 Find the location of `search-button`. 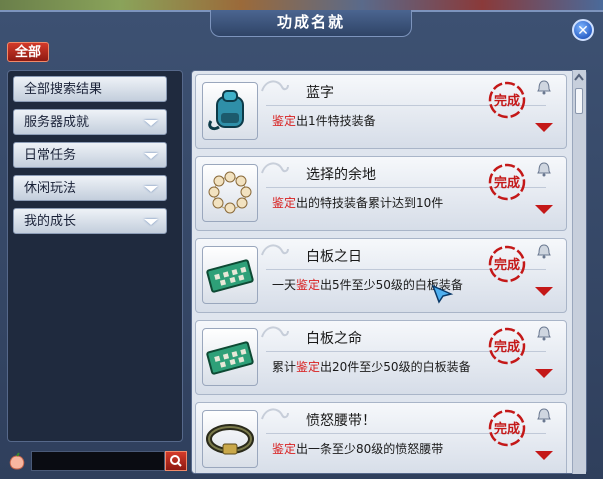

search-button is located at coordinates (176, 461).